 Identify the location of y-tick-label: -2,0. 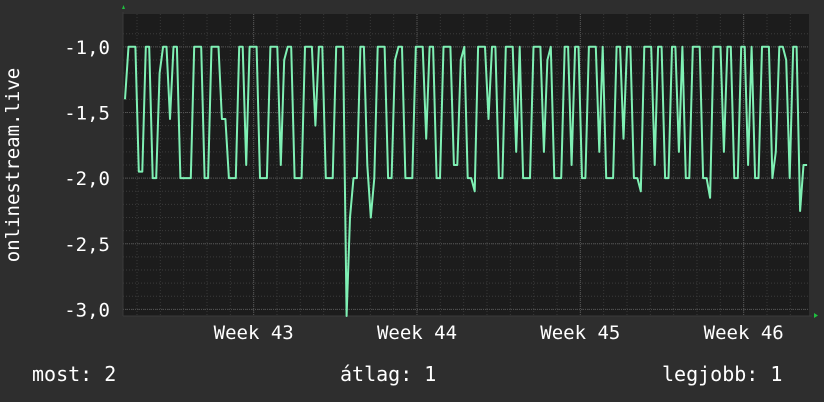
(87, 179).